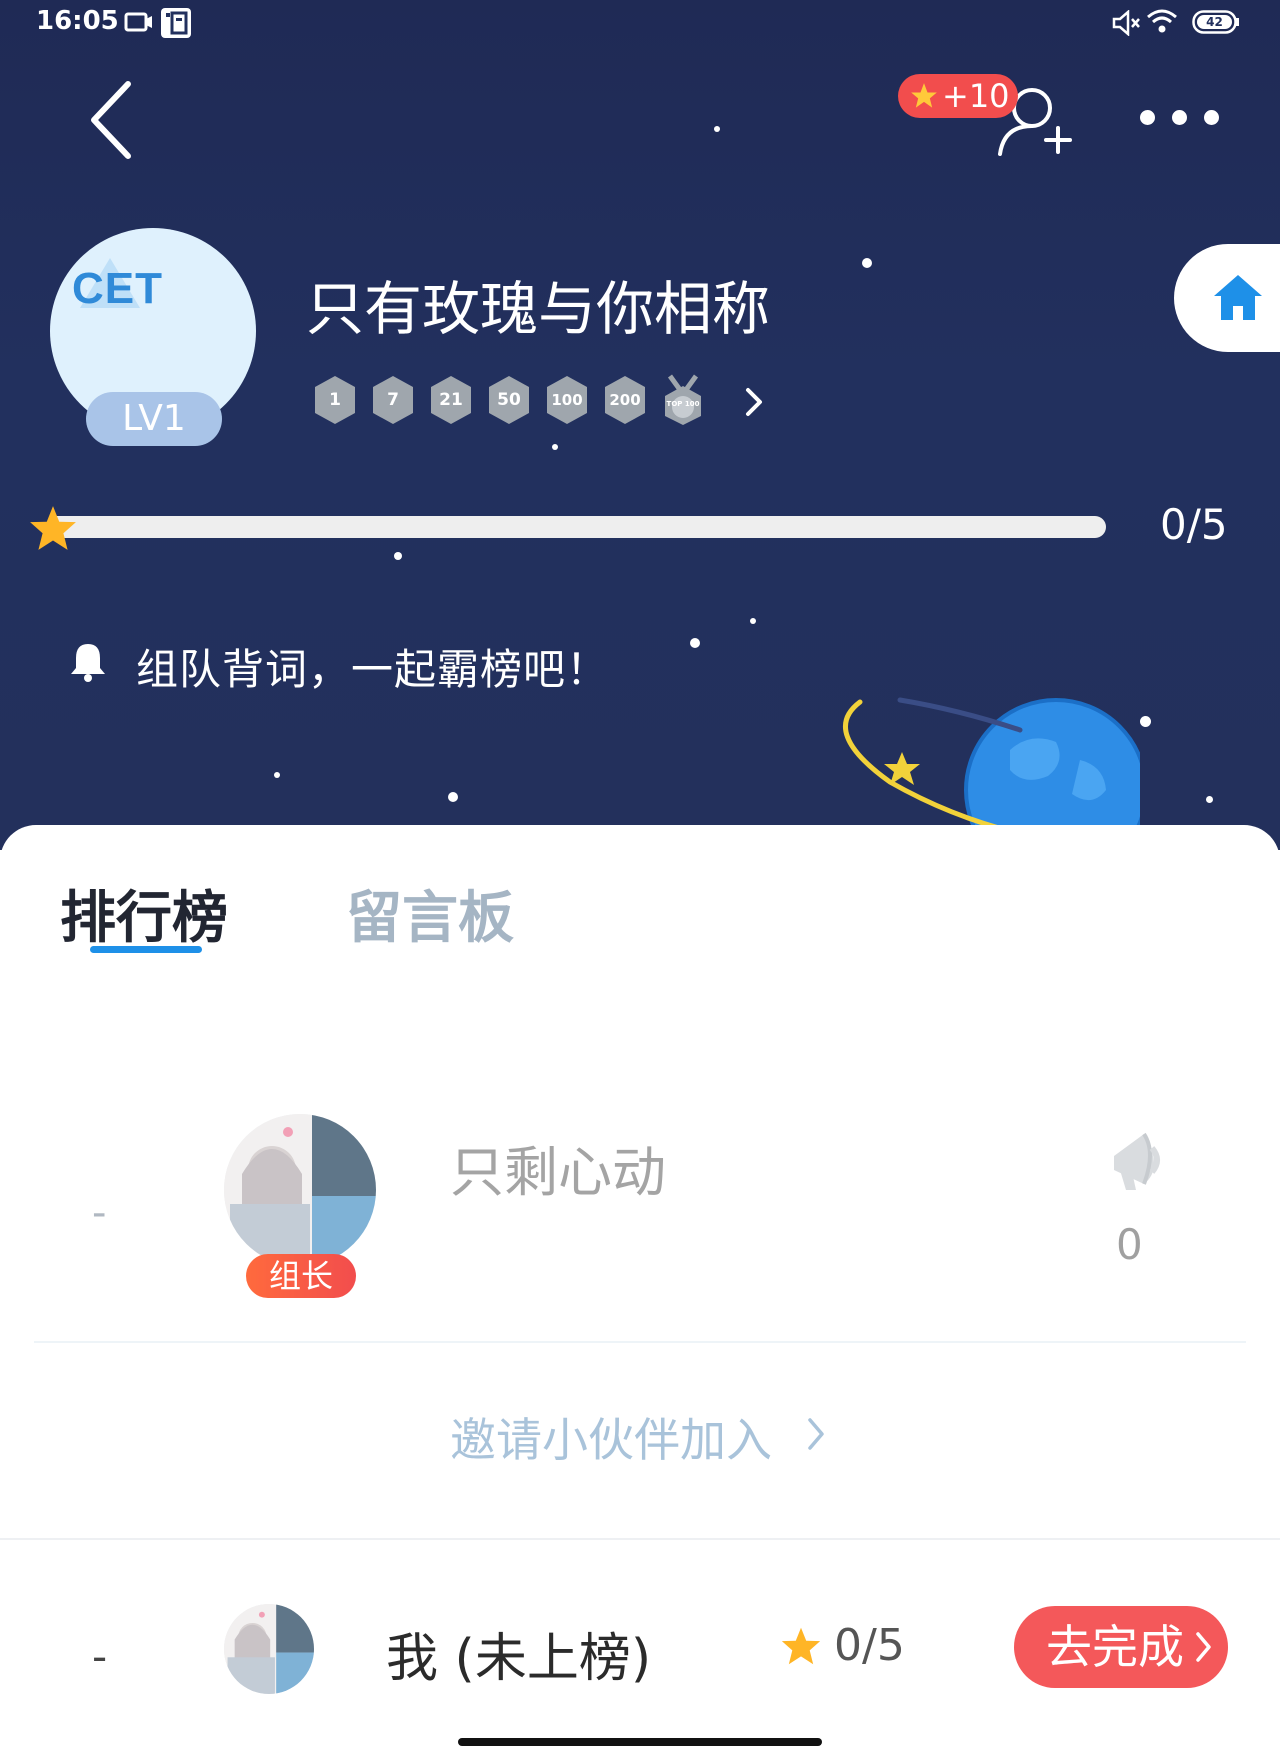 The height and width of the screenshot is (1752, 1280). Describe the element at coordinates (144, 913) in the screenshot. I see `tab-leaderboard: 排行榜` at that location.